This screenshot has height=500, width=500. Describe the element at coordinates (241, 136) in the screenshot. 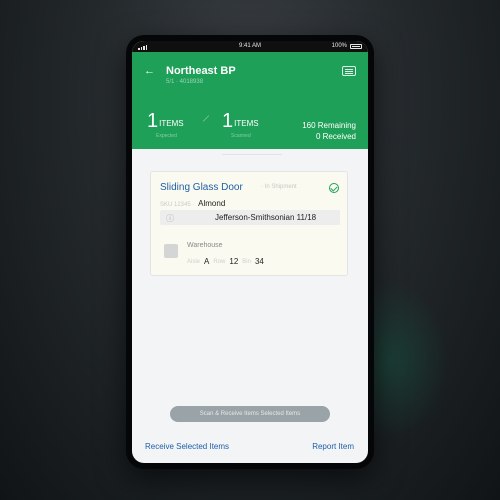

I see `scanned-label: Scanned` at that location.